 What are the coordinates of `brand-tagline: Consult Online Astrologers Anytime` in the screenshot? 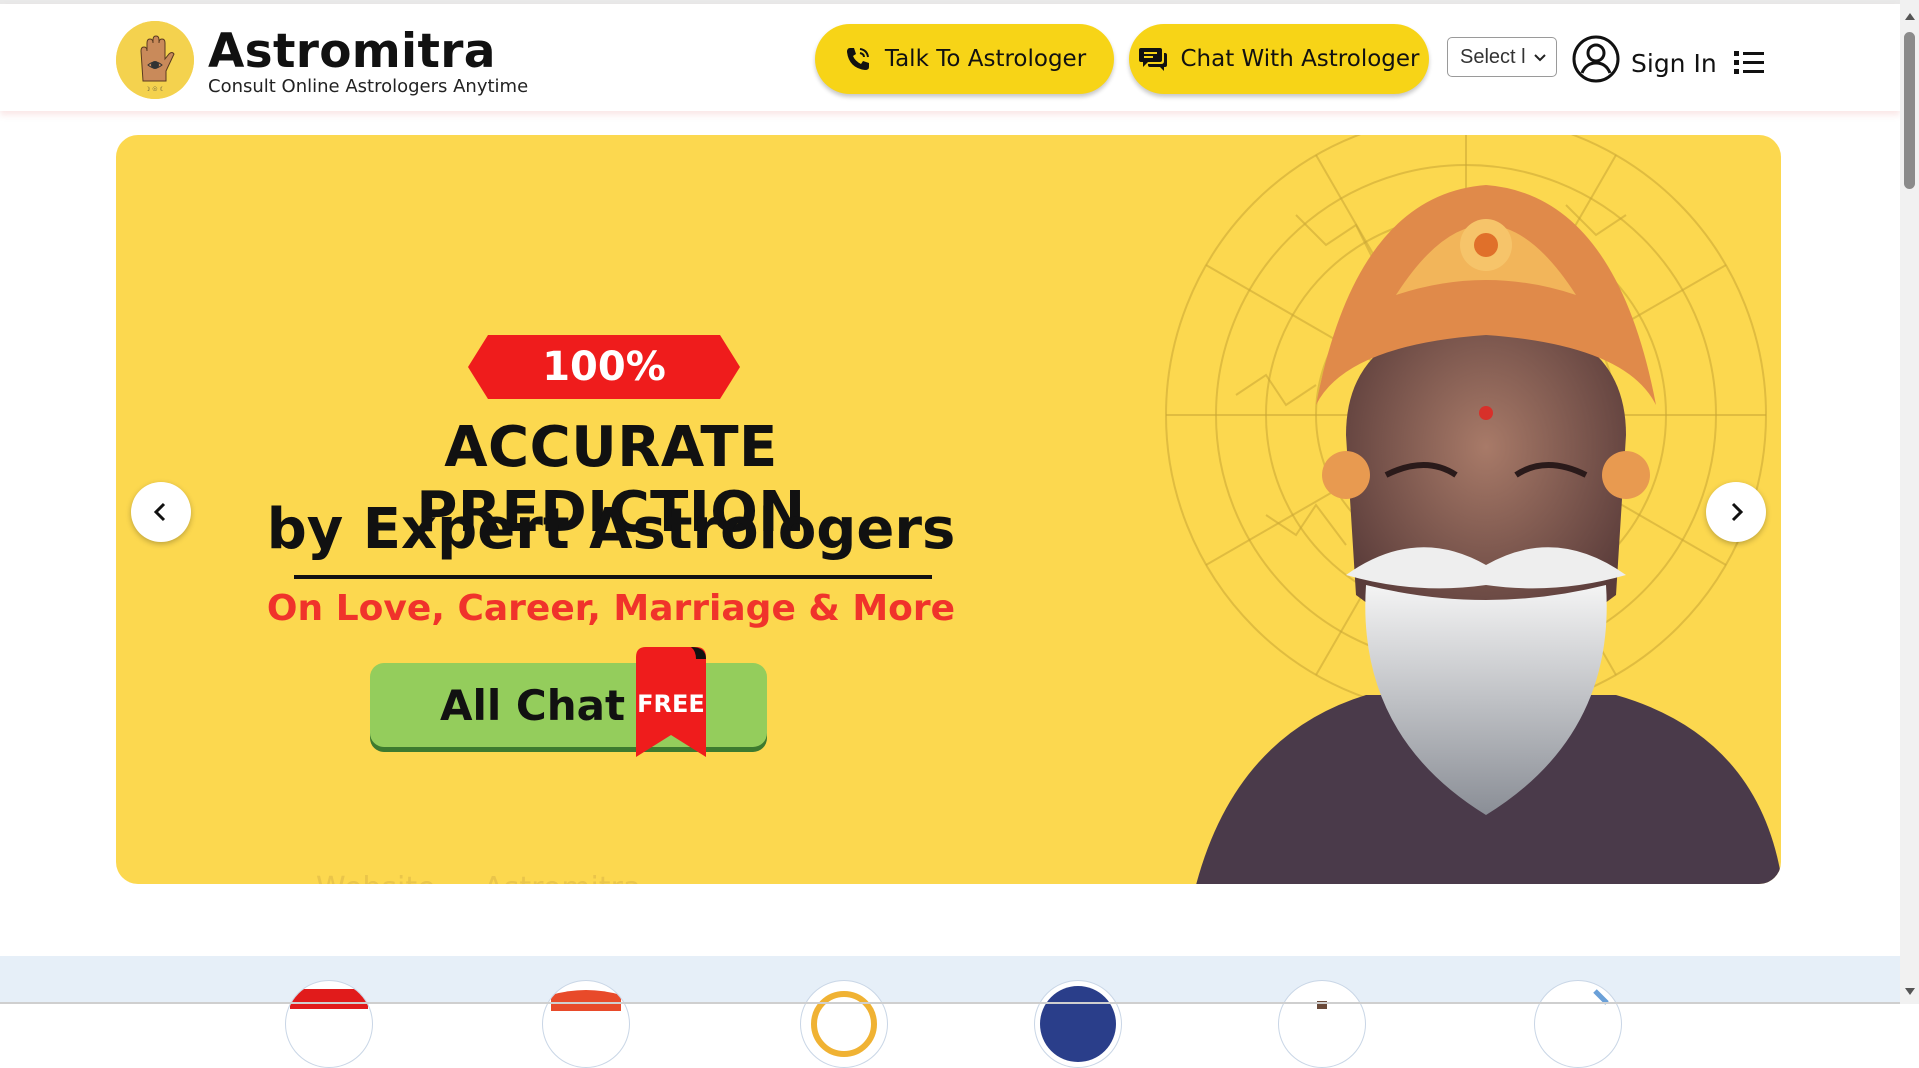 It's located at (368, 86).